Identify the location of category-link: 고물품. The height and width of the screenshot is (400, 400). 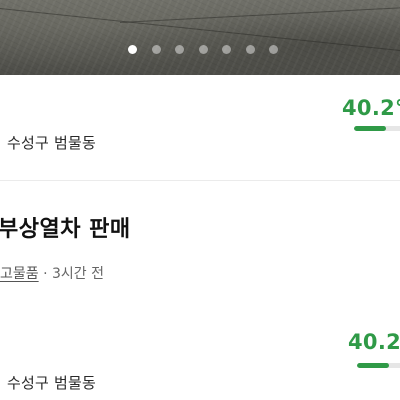
(19, 274).